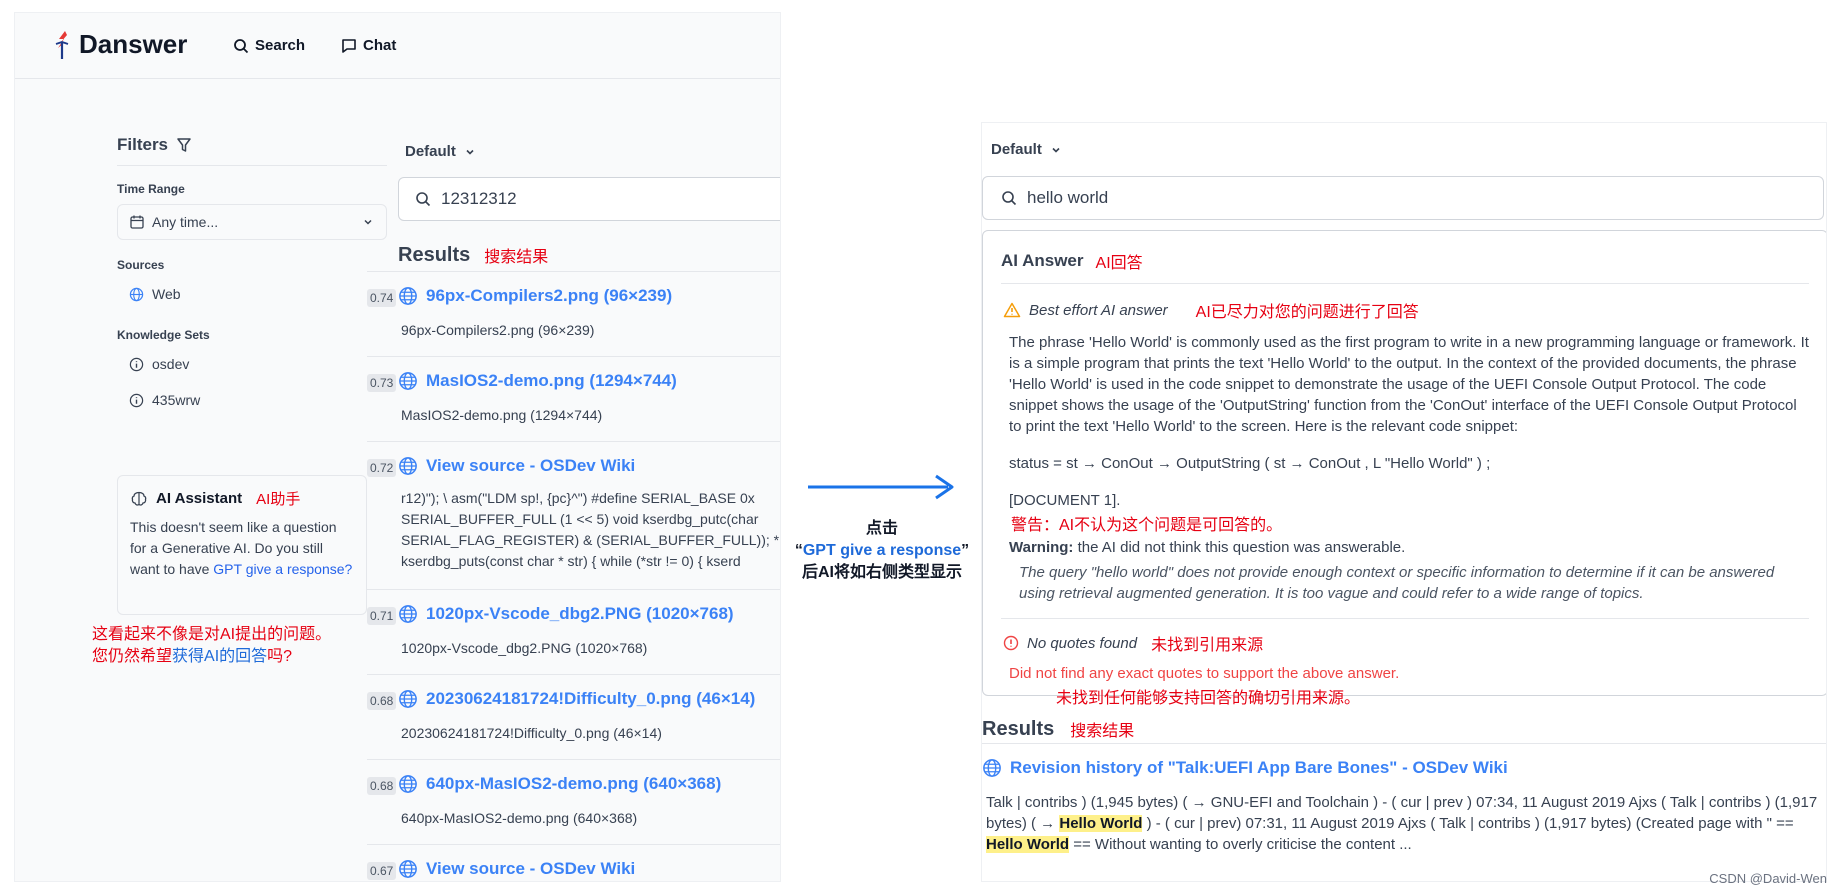  Describe the element at coordinates (1405, 618) in the screenshot. I see `divider` at that location.